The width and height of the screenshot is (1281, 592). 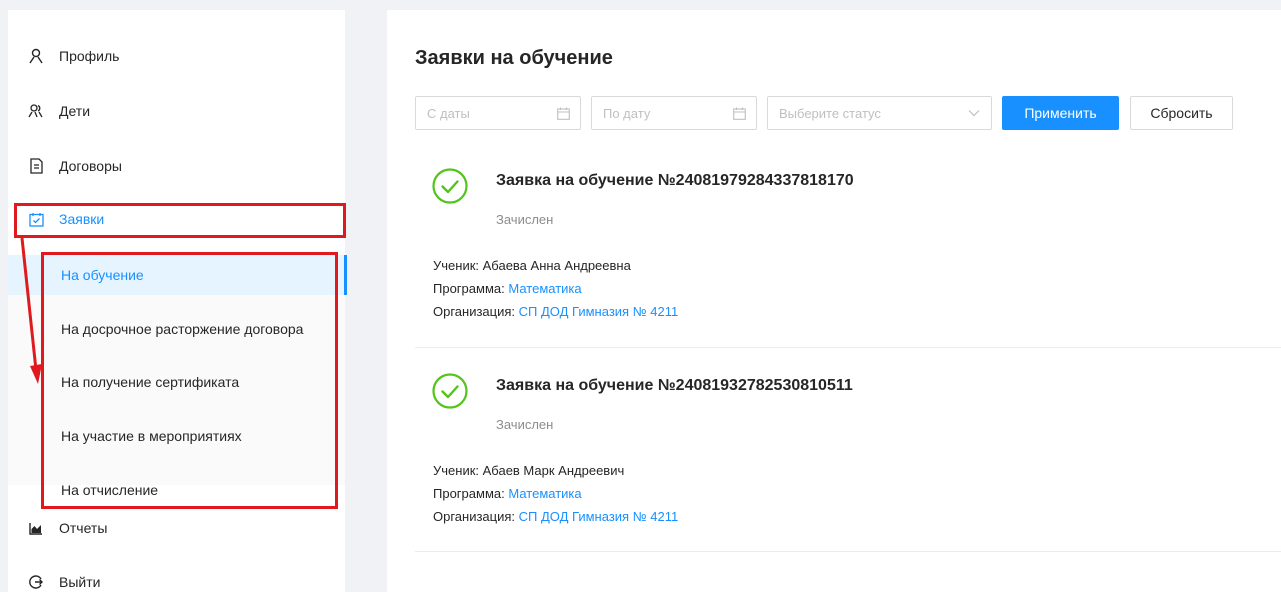 What do you see at coordinates (674, 113) in the screenshot?
I see `to-date-picker: По дату` at bounding box center [674, 113].